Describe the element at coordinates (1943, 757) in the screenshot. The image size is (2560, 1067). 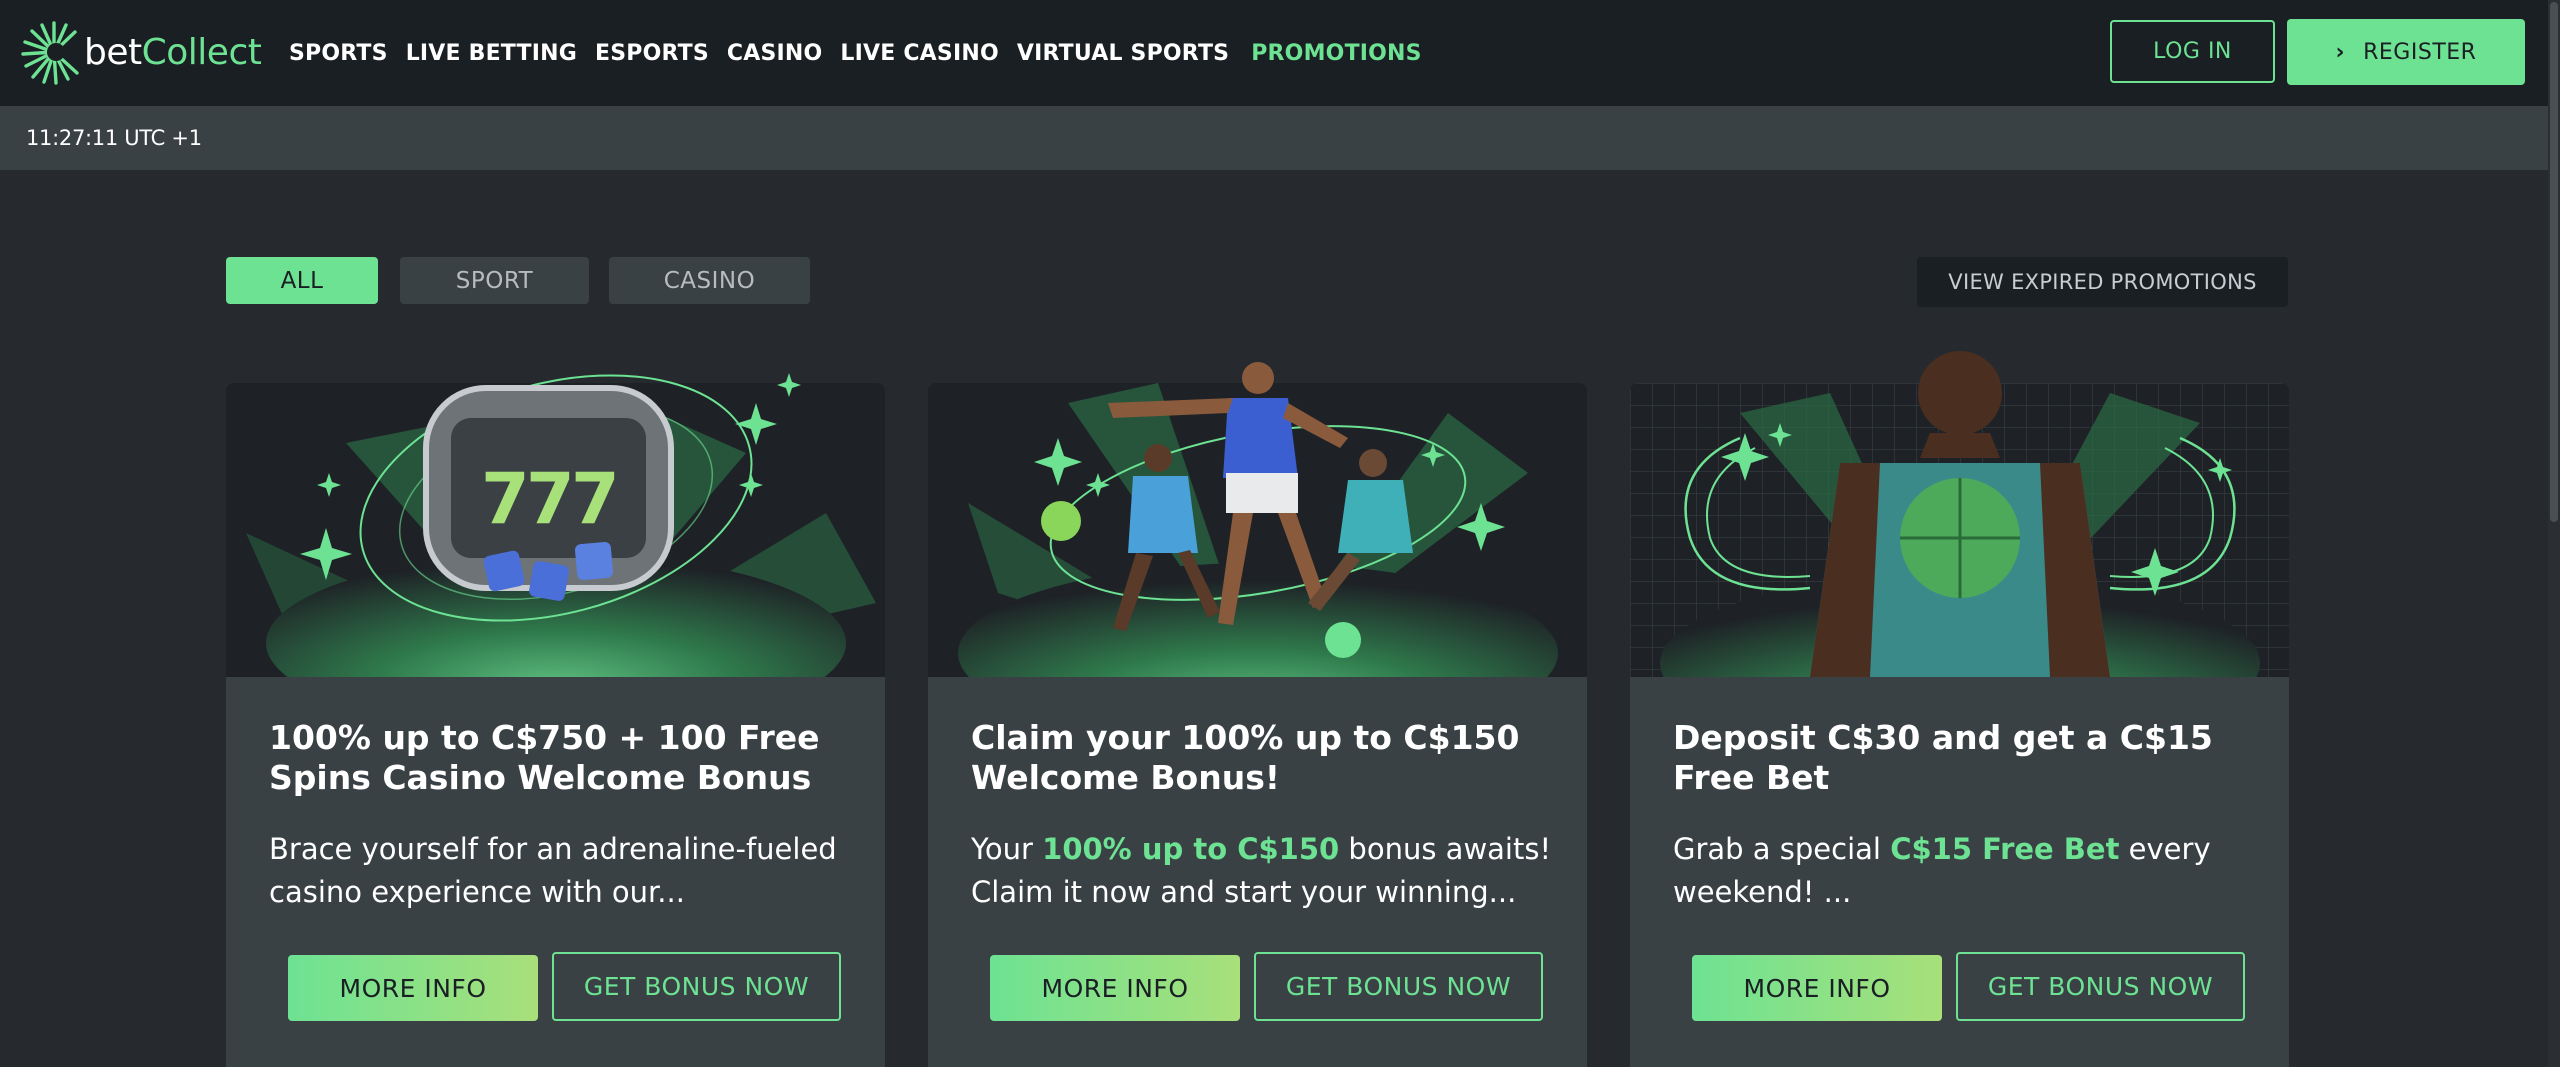
I see `promo-title: Deposit C$30 and get a C$15 Free Bet` at that location.